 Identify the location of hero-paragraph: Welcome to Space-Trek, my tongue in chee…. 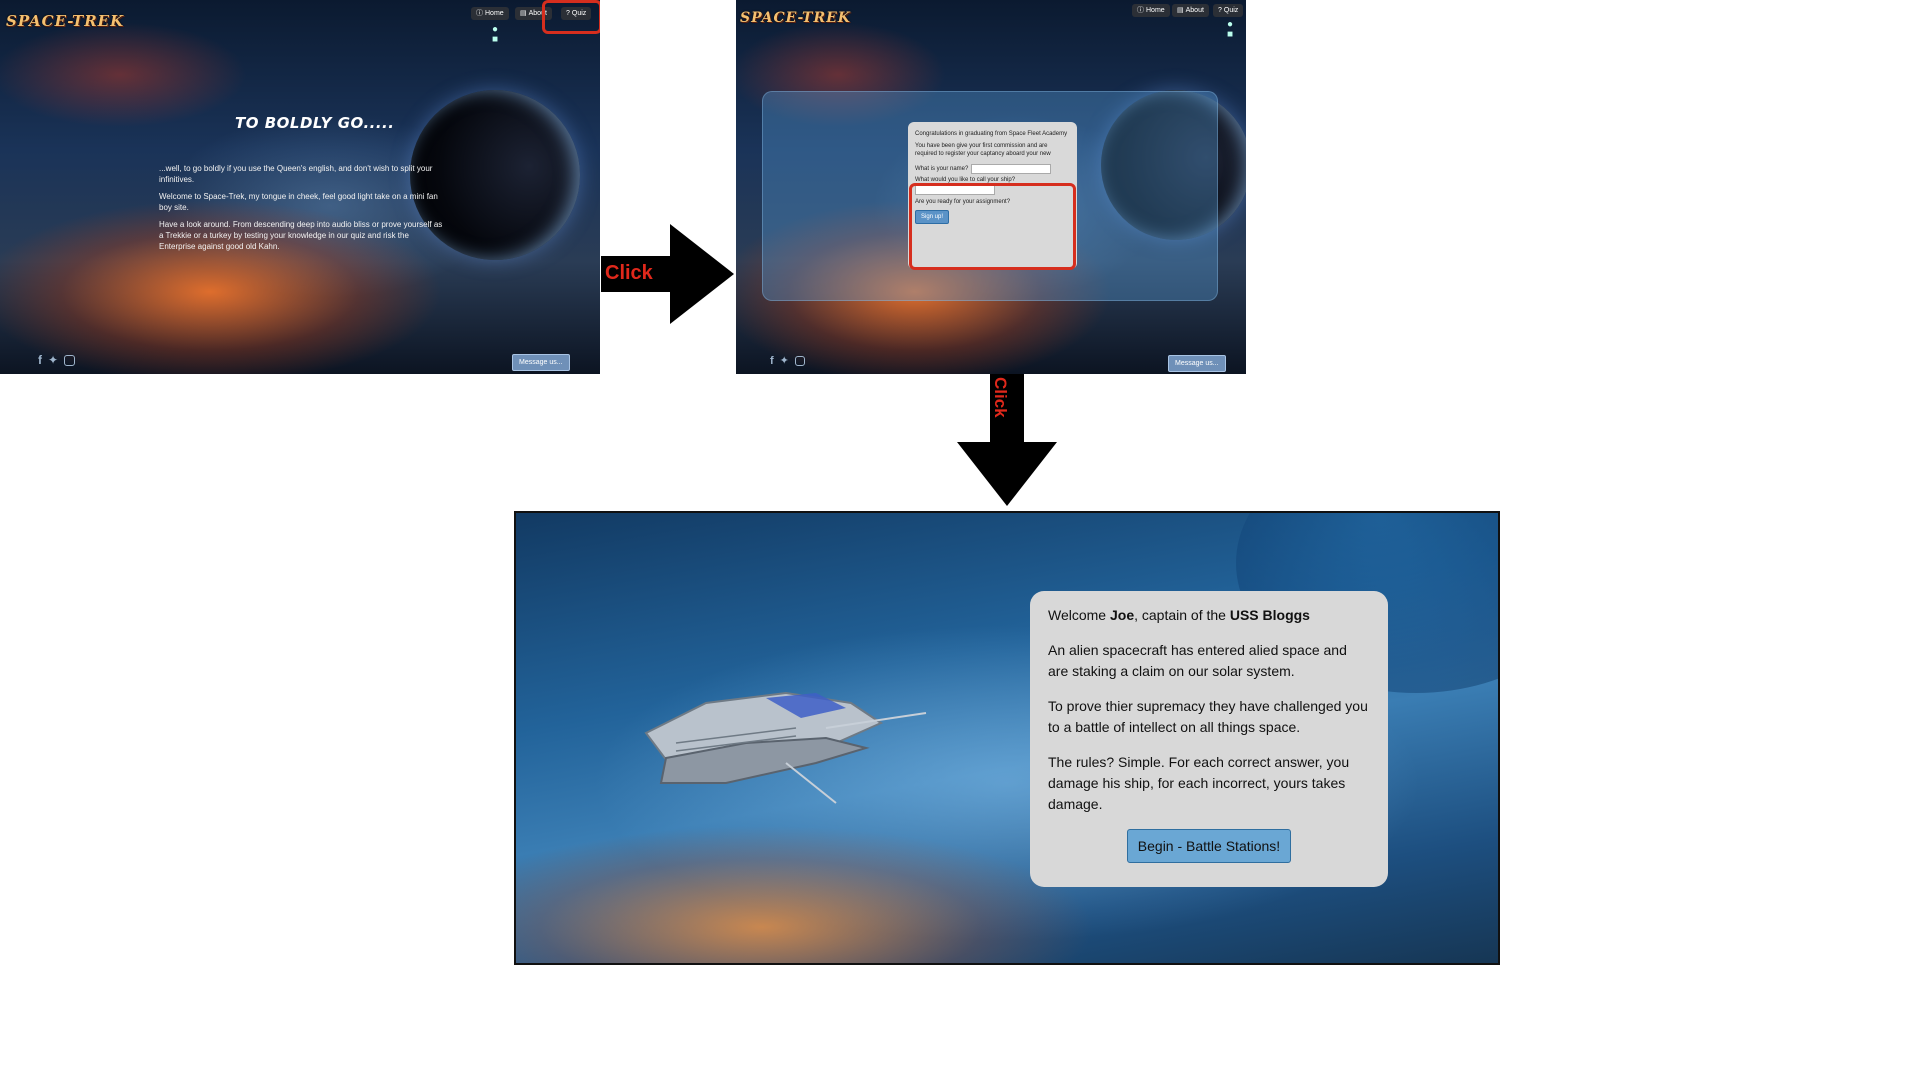
(298, 202).